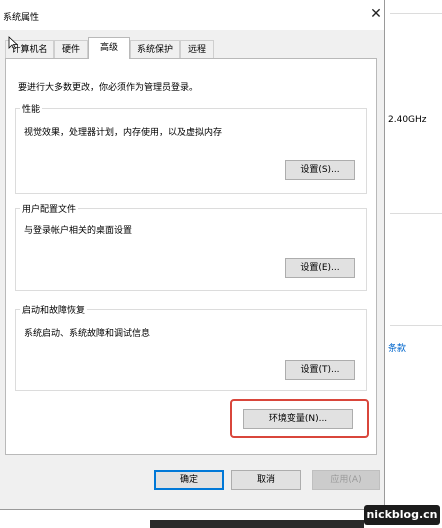 The height and width of the screenshot is (528, 442). What do you see at coordinates (13, 43) in the screenshot?
I see `cursor-icon` at bounding box center [13, 43].